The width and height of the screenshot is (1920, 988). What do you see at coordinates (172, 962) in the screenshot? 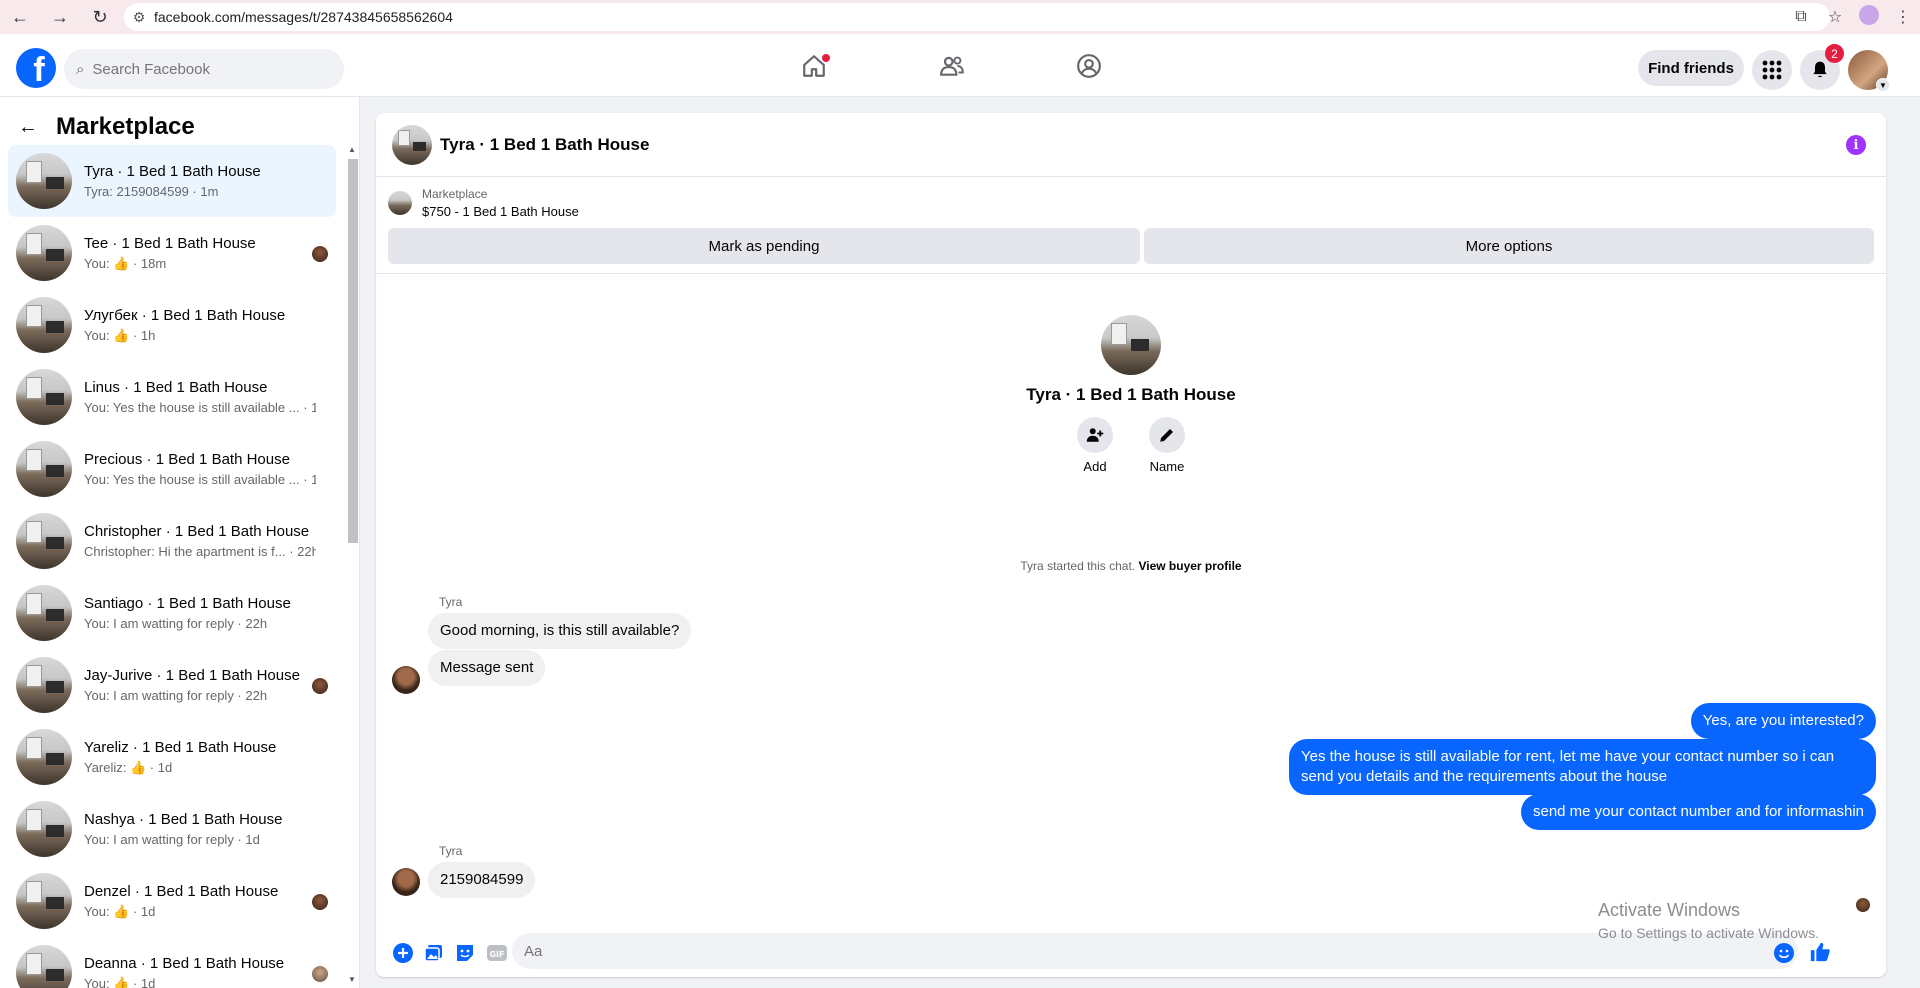
I see `conversation-item: Deanna · 1 Bed 1 Bath House You: 👍 · 1d` at bounding box center [172, 962].